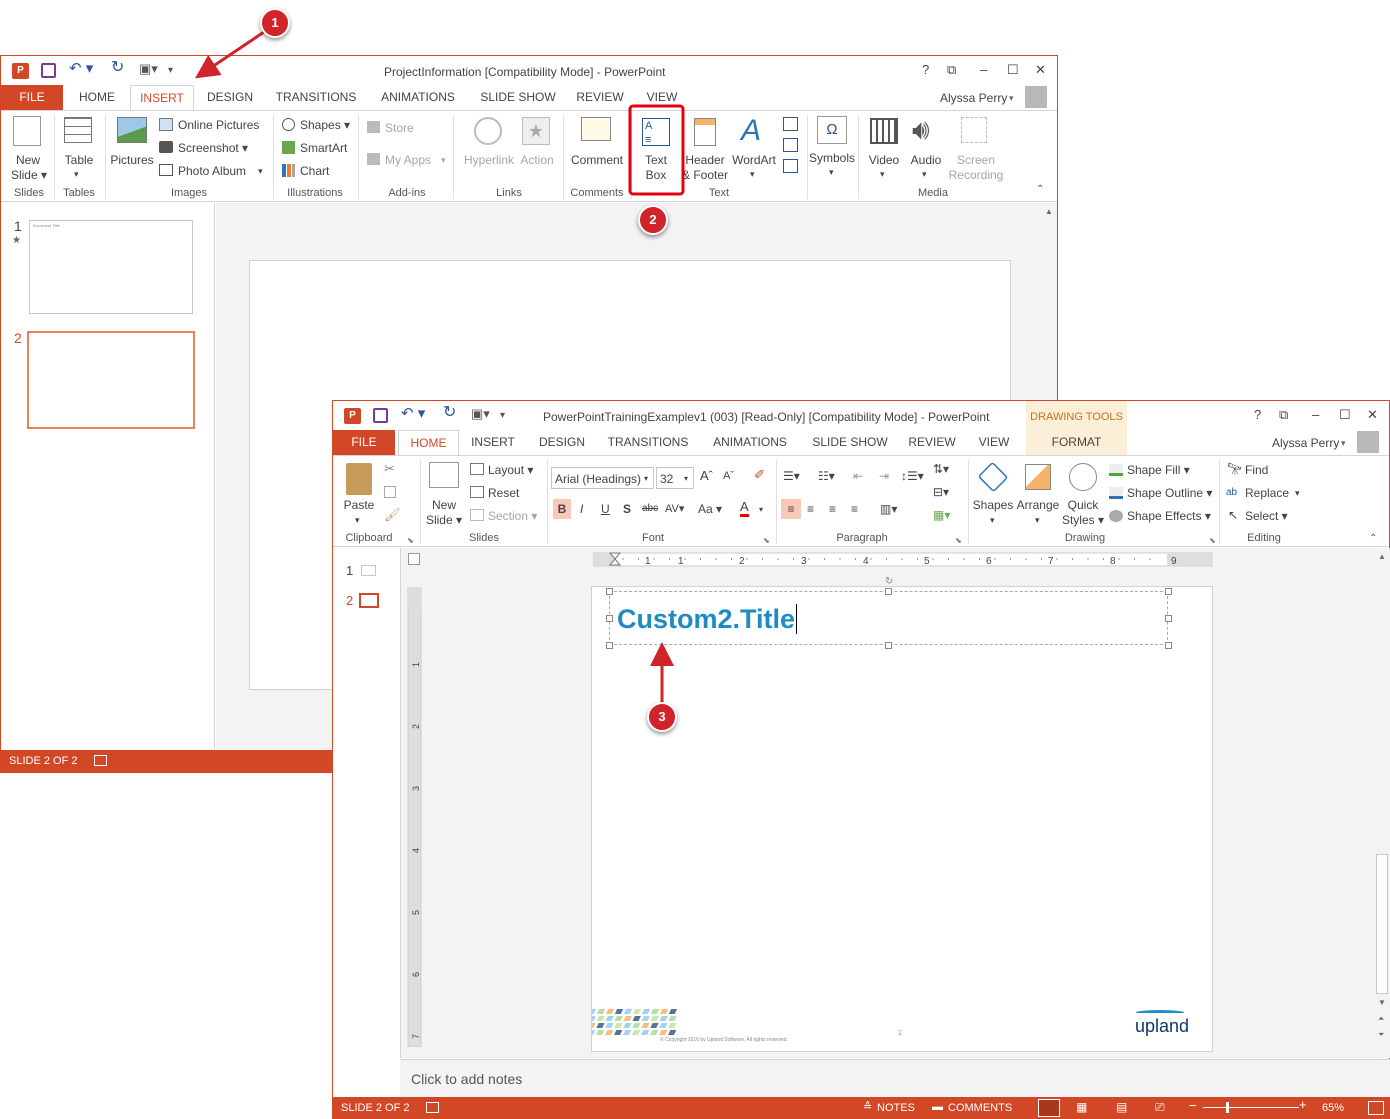  I want to click on smartart-button: SmartArt, so click(323, 148).